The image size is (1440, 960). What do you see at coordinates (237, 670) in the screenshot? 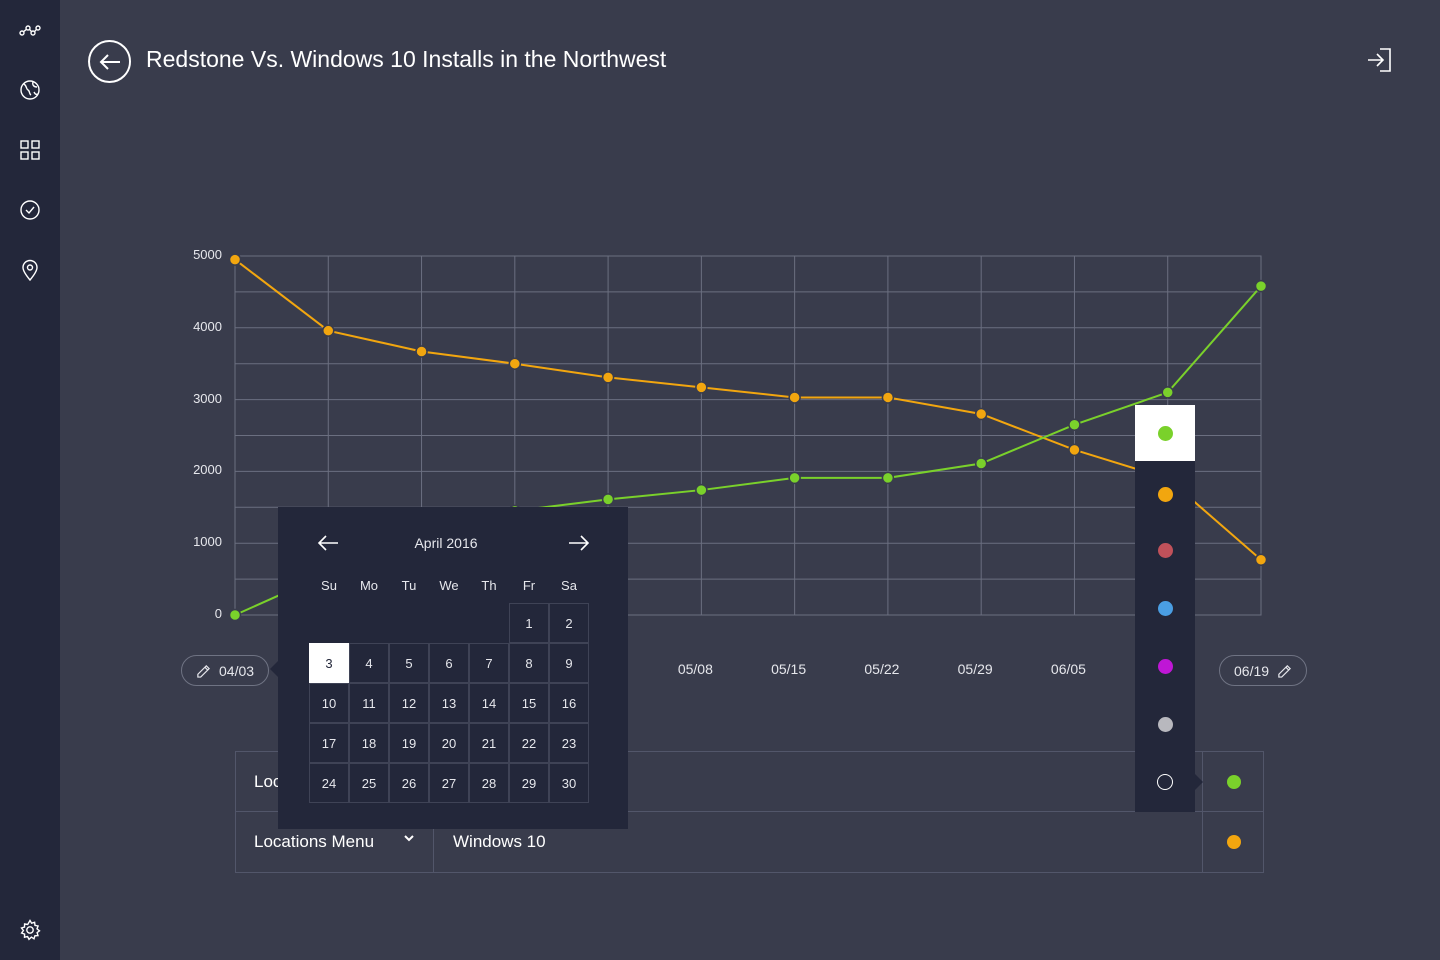
I see `start-date-label: 04/03` at bounding box center [237, 670].